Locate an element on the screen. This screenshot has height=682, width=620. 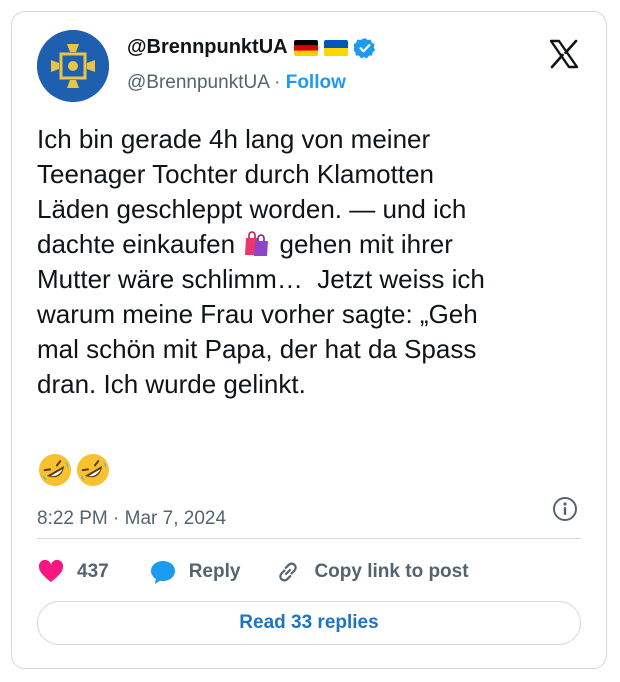
emblem-icon is located at coordinates (73, 66).